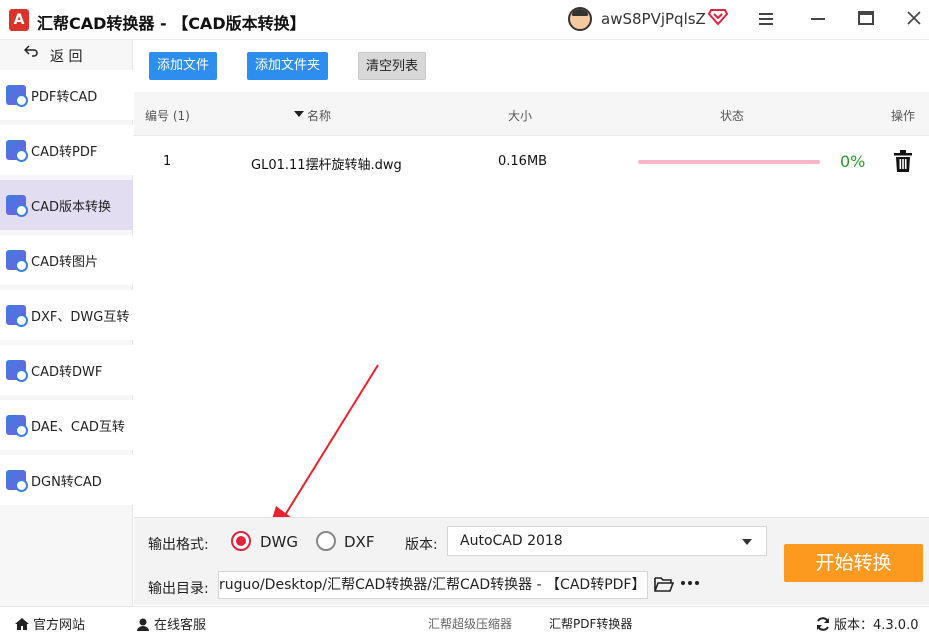 This screenshot has height=634, width=929. Describe the element at coordinates (392, 66) in the screenshot. I see `clear-list-button: 清空列表` at that location.